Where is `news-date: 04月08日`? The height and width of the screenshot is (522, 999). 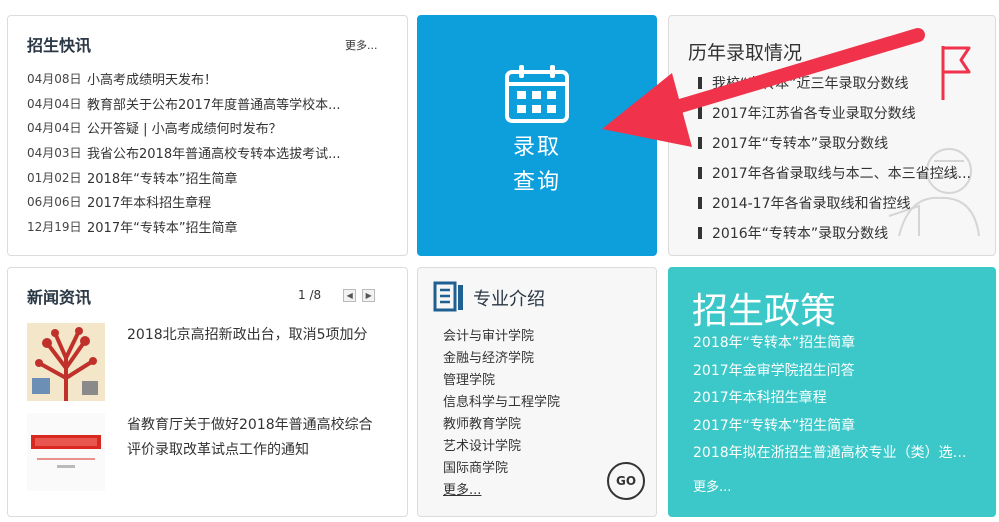
news-date: 04月08日 is located at coordinates (54, 78).